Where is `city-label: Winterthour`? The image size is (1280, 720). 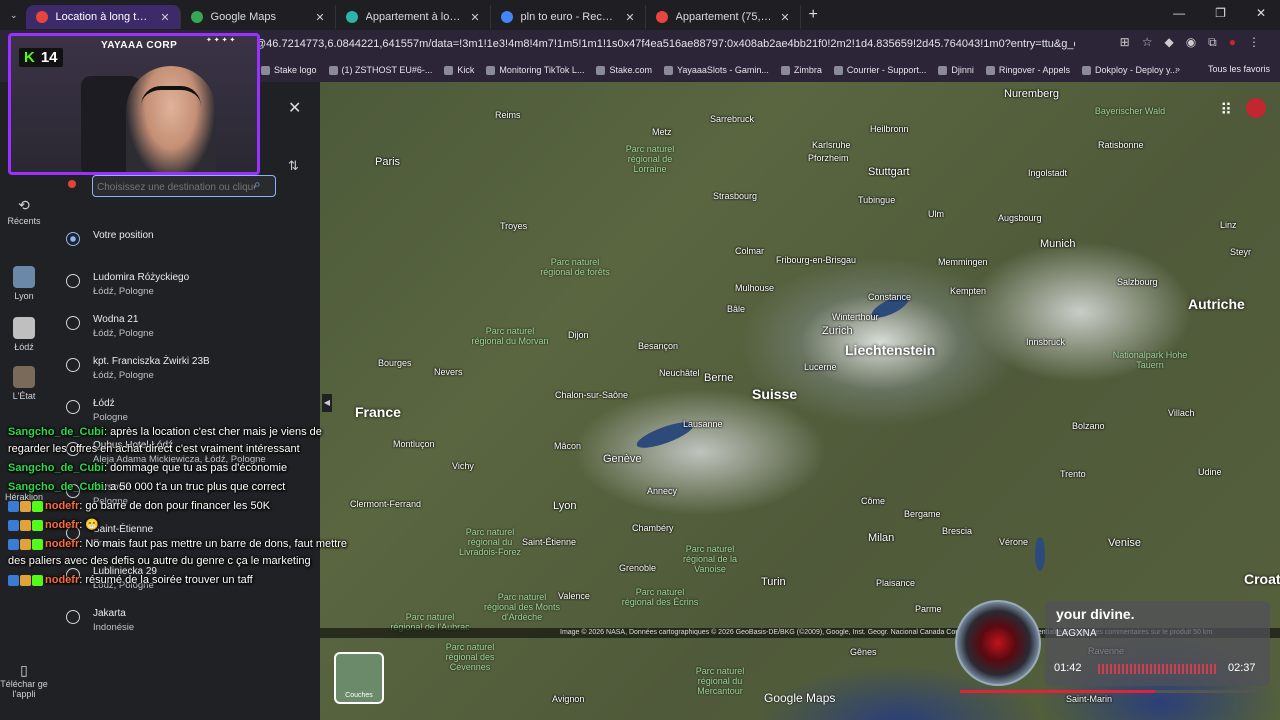 city-label: Winterthour is located at coordinates (855, 317).